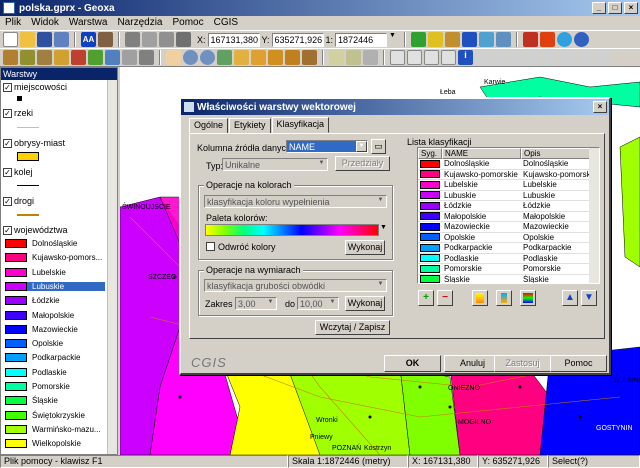 This screenshot has width=640, height=468. I want to click on help-button: Pomoc, so click(578, 363).